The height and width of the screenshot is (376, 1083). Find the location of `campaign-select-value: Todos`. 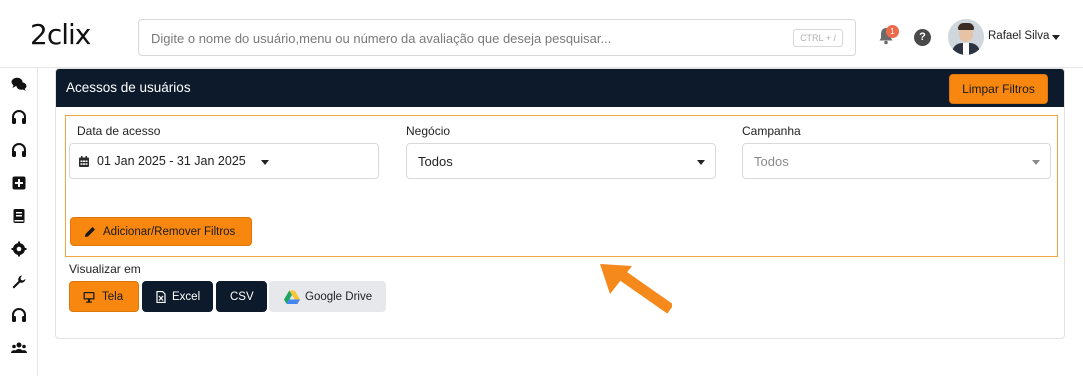

campaign-select-value: Todos is located at coordinates (771, 161).